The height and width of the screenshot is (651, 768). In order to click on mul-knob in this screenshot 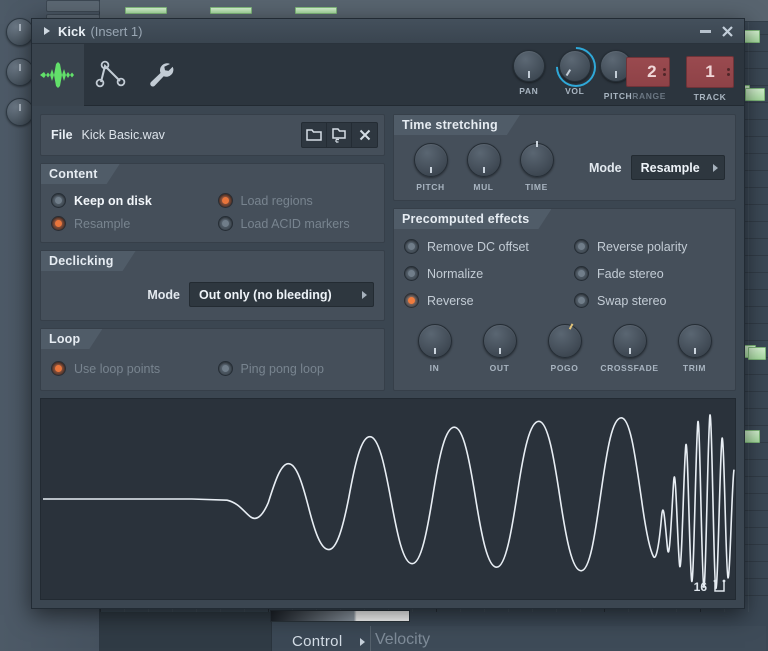, I will do `click(483, 160)`.